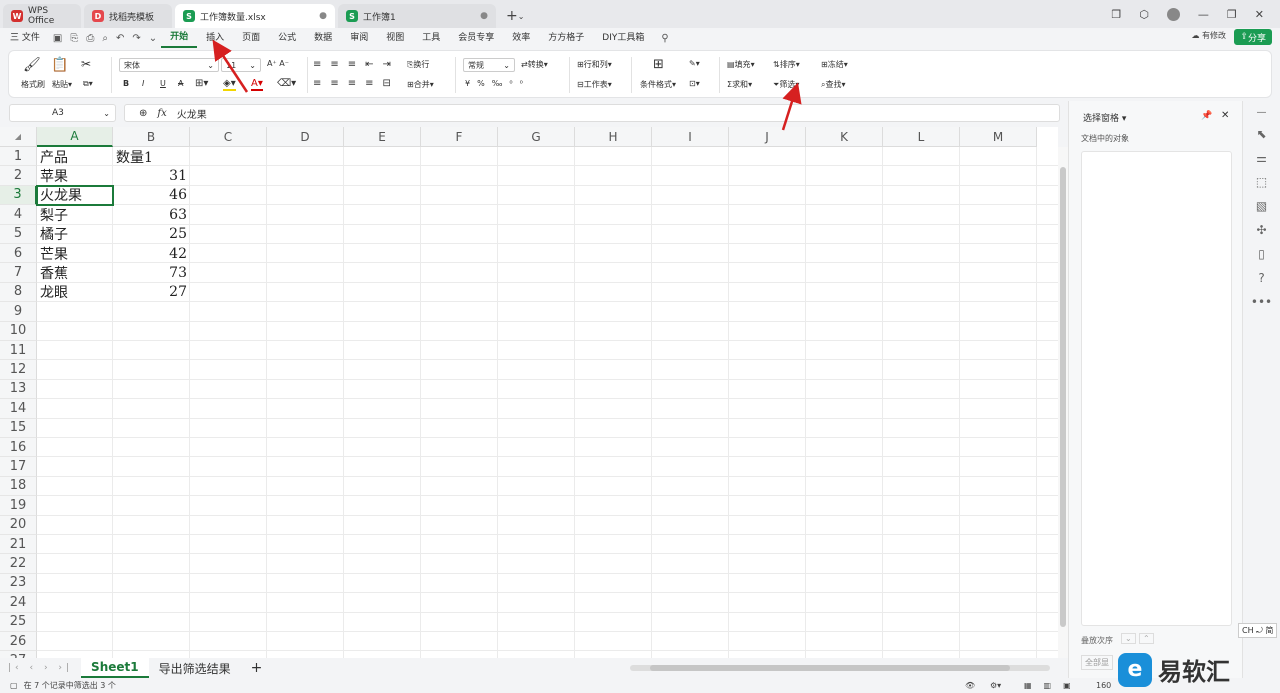 This screenshot has height=693, width=1280. Describe the element at coordinates (1128, 638) in the screenshot. I see `move-down-icon: ⌄` at that location.